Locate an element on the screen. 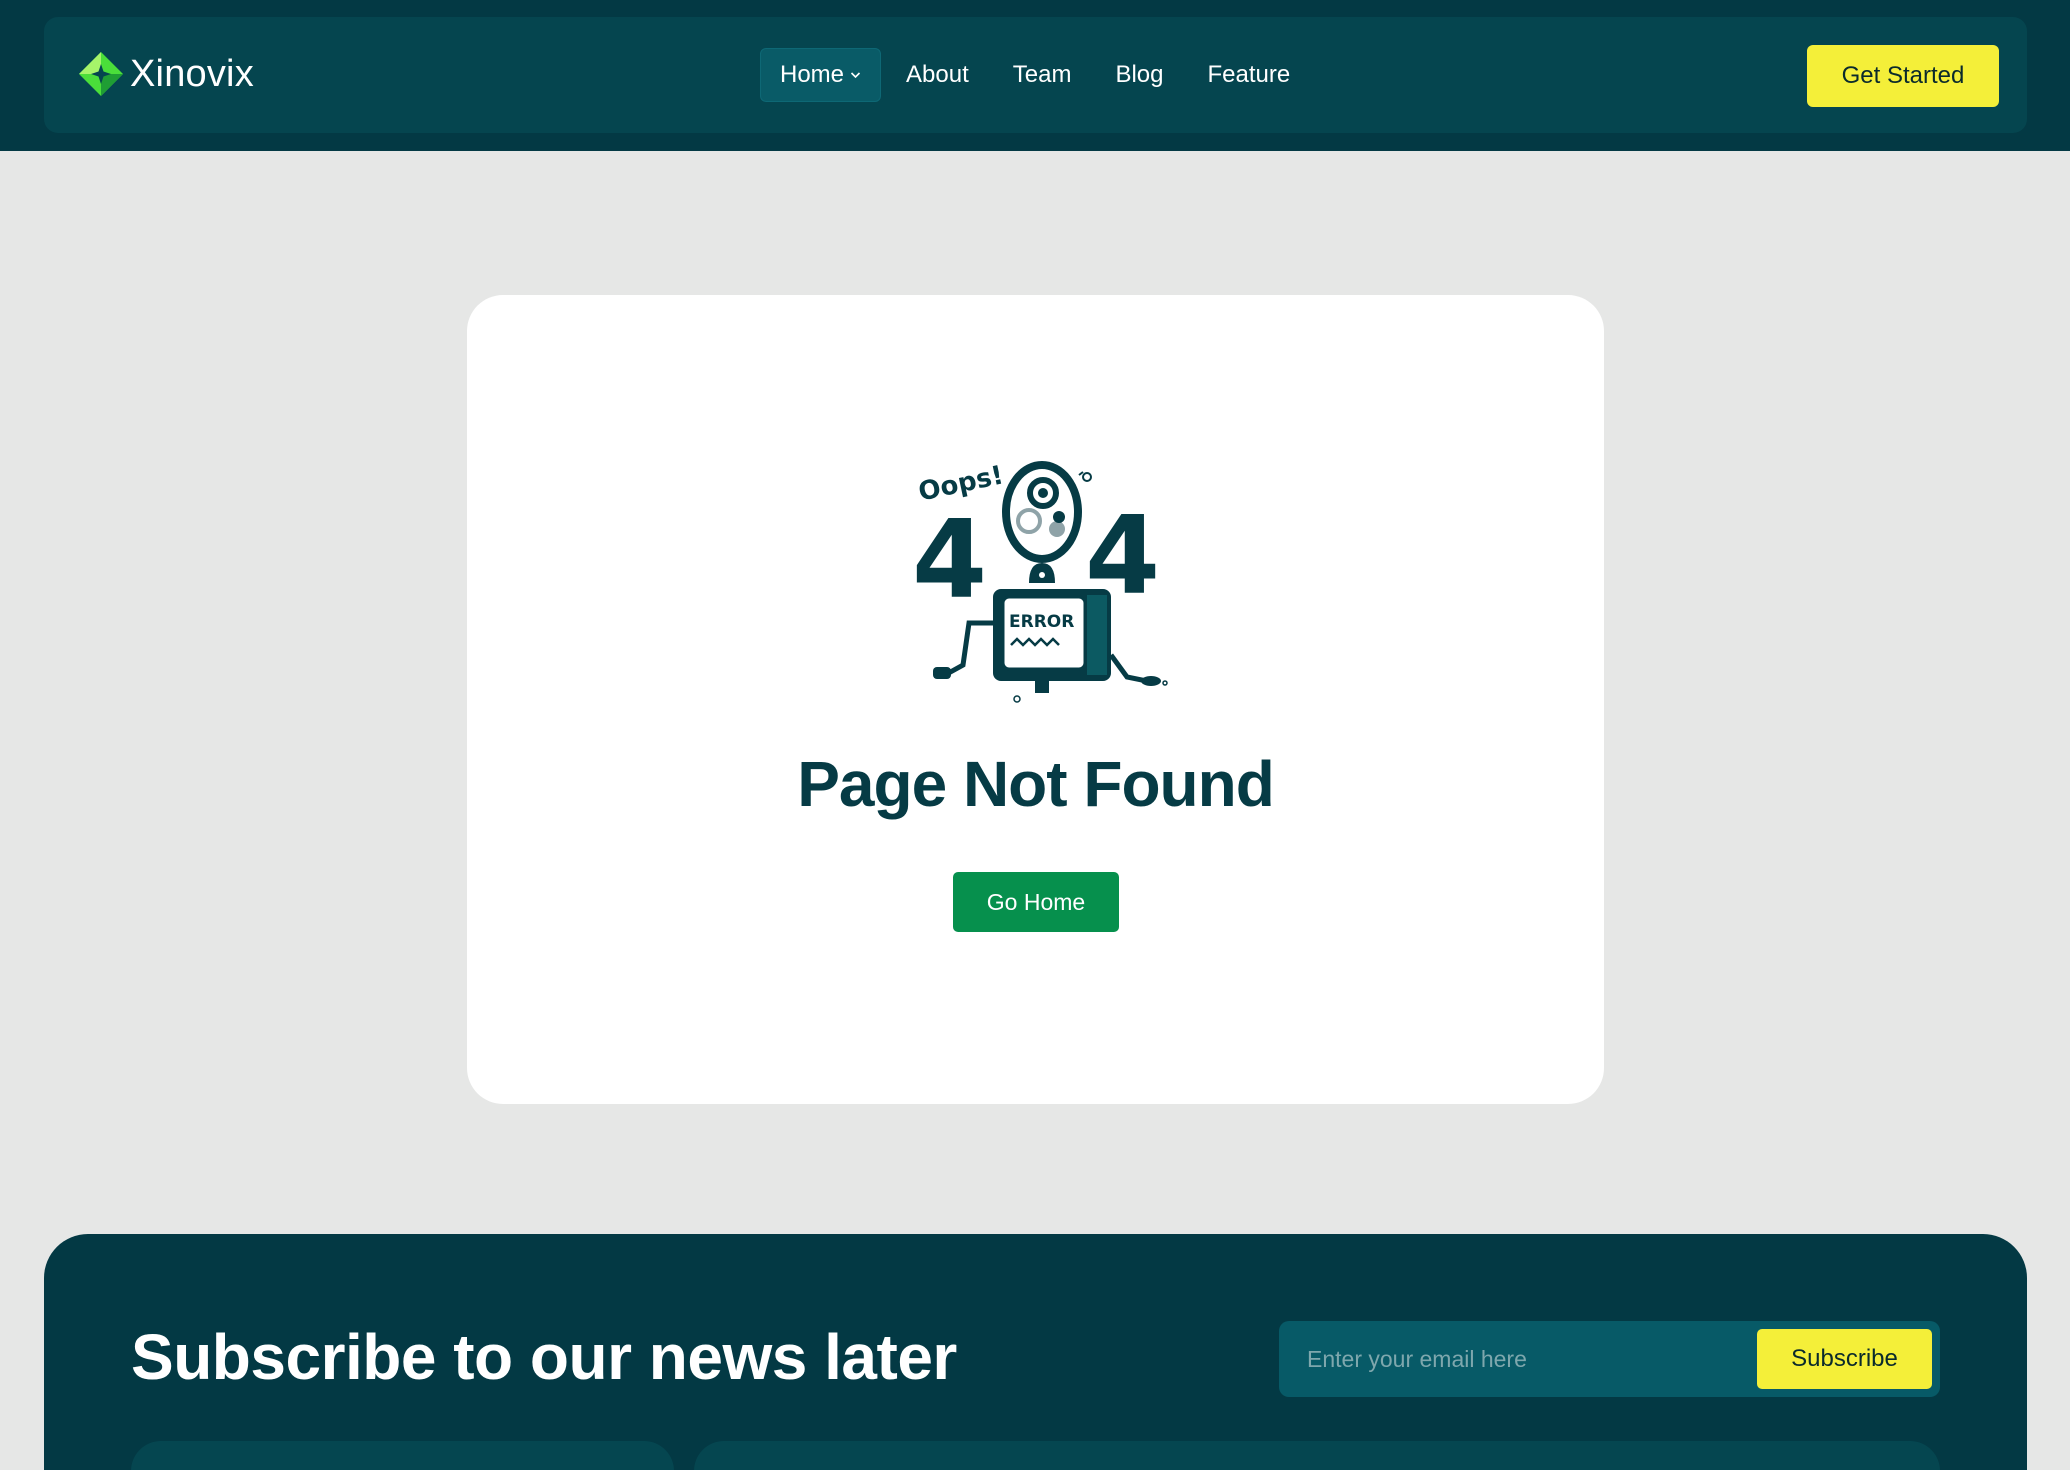 The image size is (2070, 1470). nav-item-feature: Feature is located at coordinates (1248, 75).